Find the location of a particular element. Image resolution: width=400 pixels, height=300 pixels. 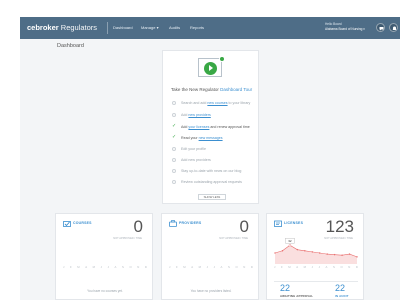

in-audit-count: 22 is located at coordinates (340, 288).